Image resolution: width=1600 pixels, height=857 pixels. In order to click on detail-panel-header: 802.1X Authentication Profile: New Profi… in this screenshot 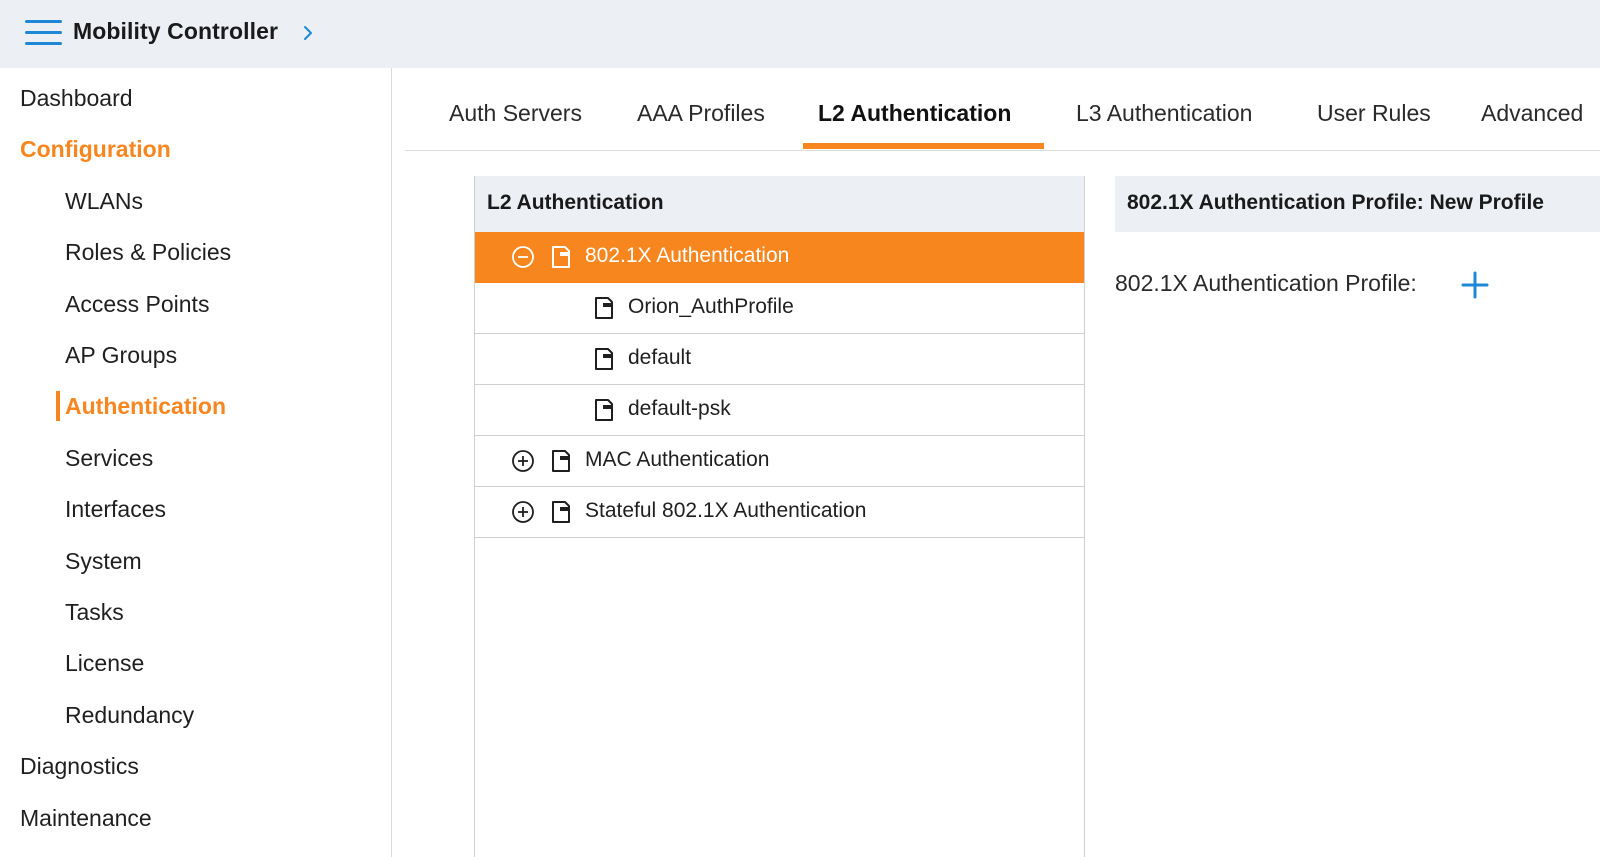, I will do `click(1357, 204)`.